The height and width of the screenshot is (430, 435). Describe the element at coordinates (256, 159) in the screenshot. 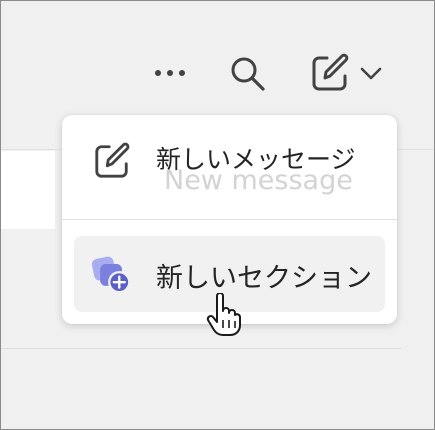

I see `menu-item-label: 新しいメッセージ` at that location.